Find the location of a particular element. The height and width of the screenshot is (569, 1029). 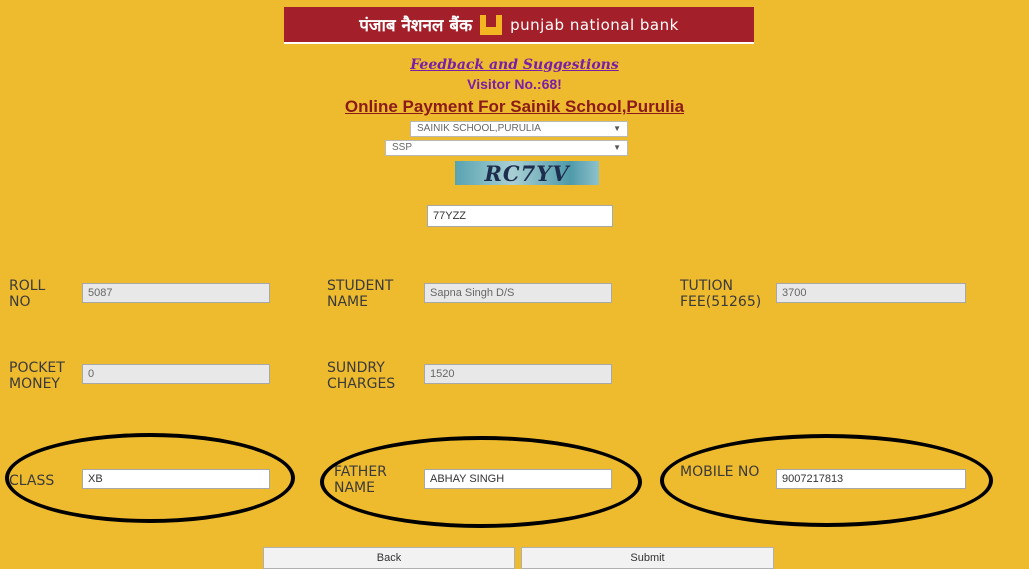

highlight-oval-class is located at coordinates (150, 478).